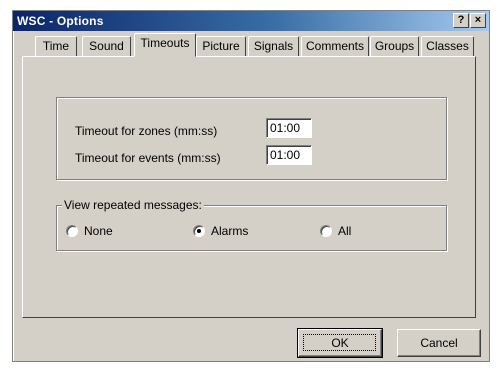 The width and height of the screenshot is (500, 370). What do you see at coordinates (106, 46) in the screenshot?
I see `tab-sound: Sound` at bounding box center [106, 46].